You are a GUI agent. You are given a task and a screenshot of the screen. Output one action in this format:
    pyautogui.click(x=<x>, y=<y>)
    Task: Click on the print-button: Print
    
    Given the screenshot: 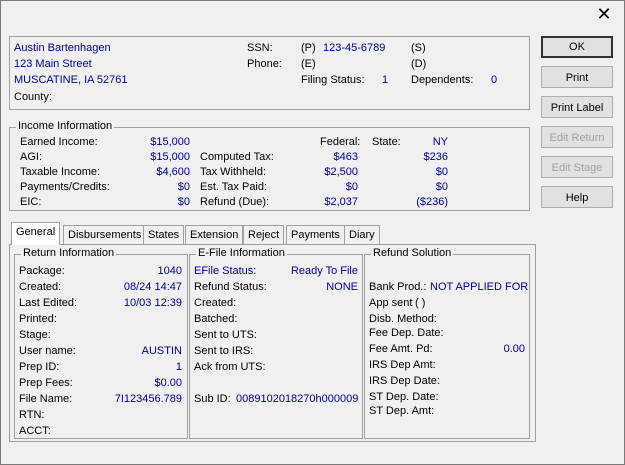 What is the action you would take?
    pyautogui.click(x=577, y=77)
    